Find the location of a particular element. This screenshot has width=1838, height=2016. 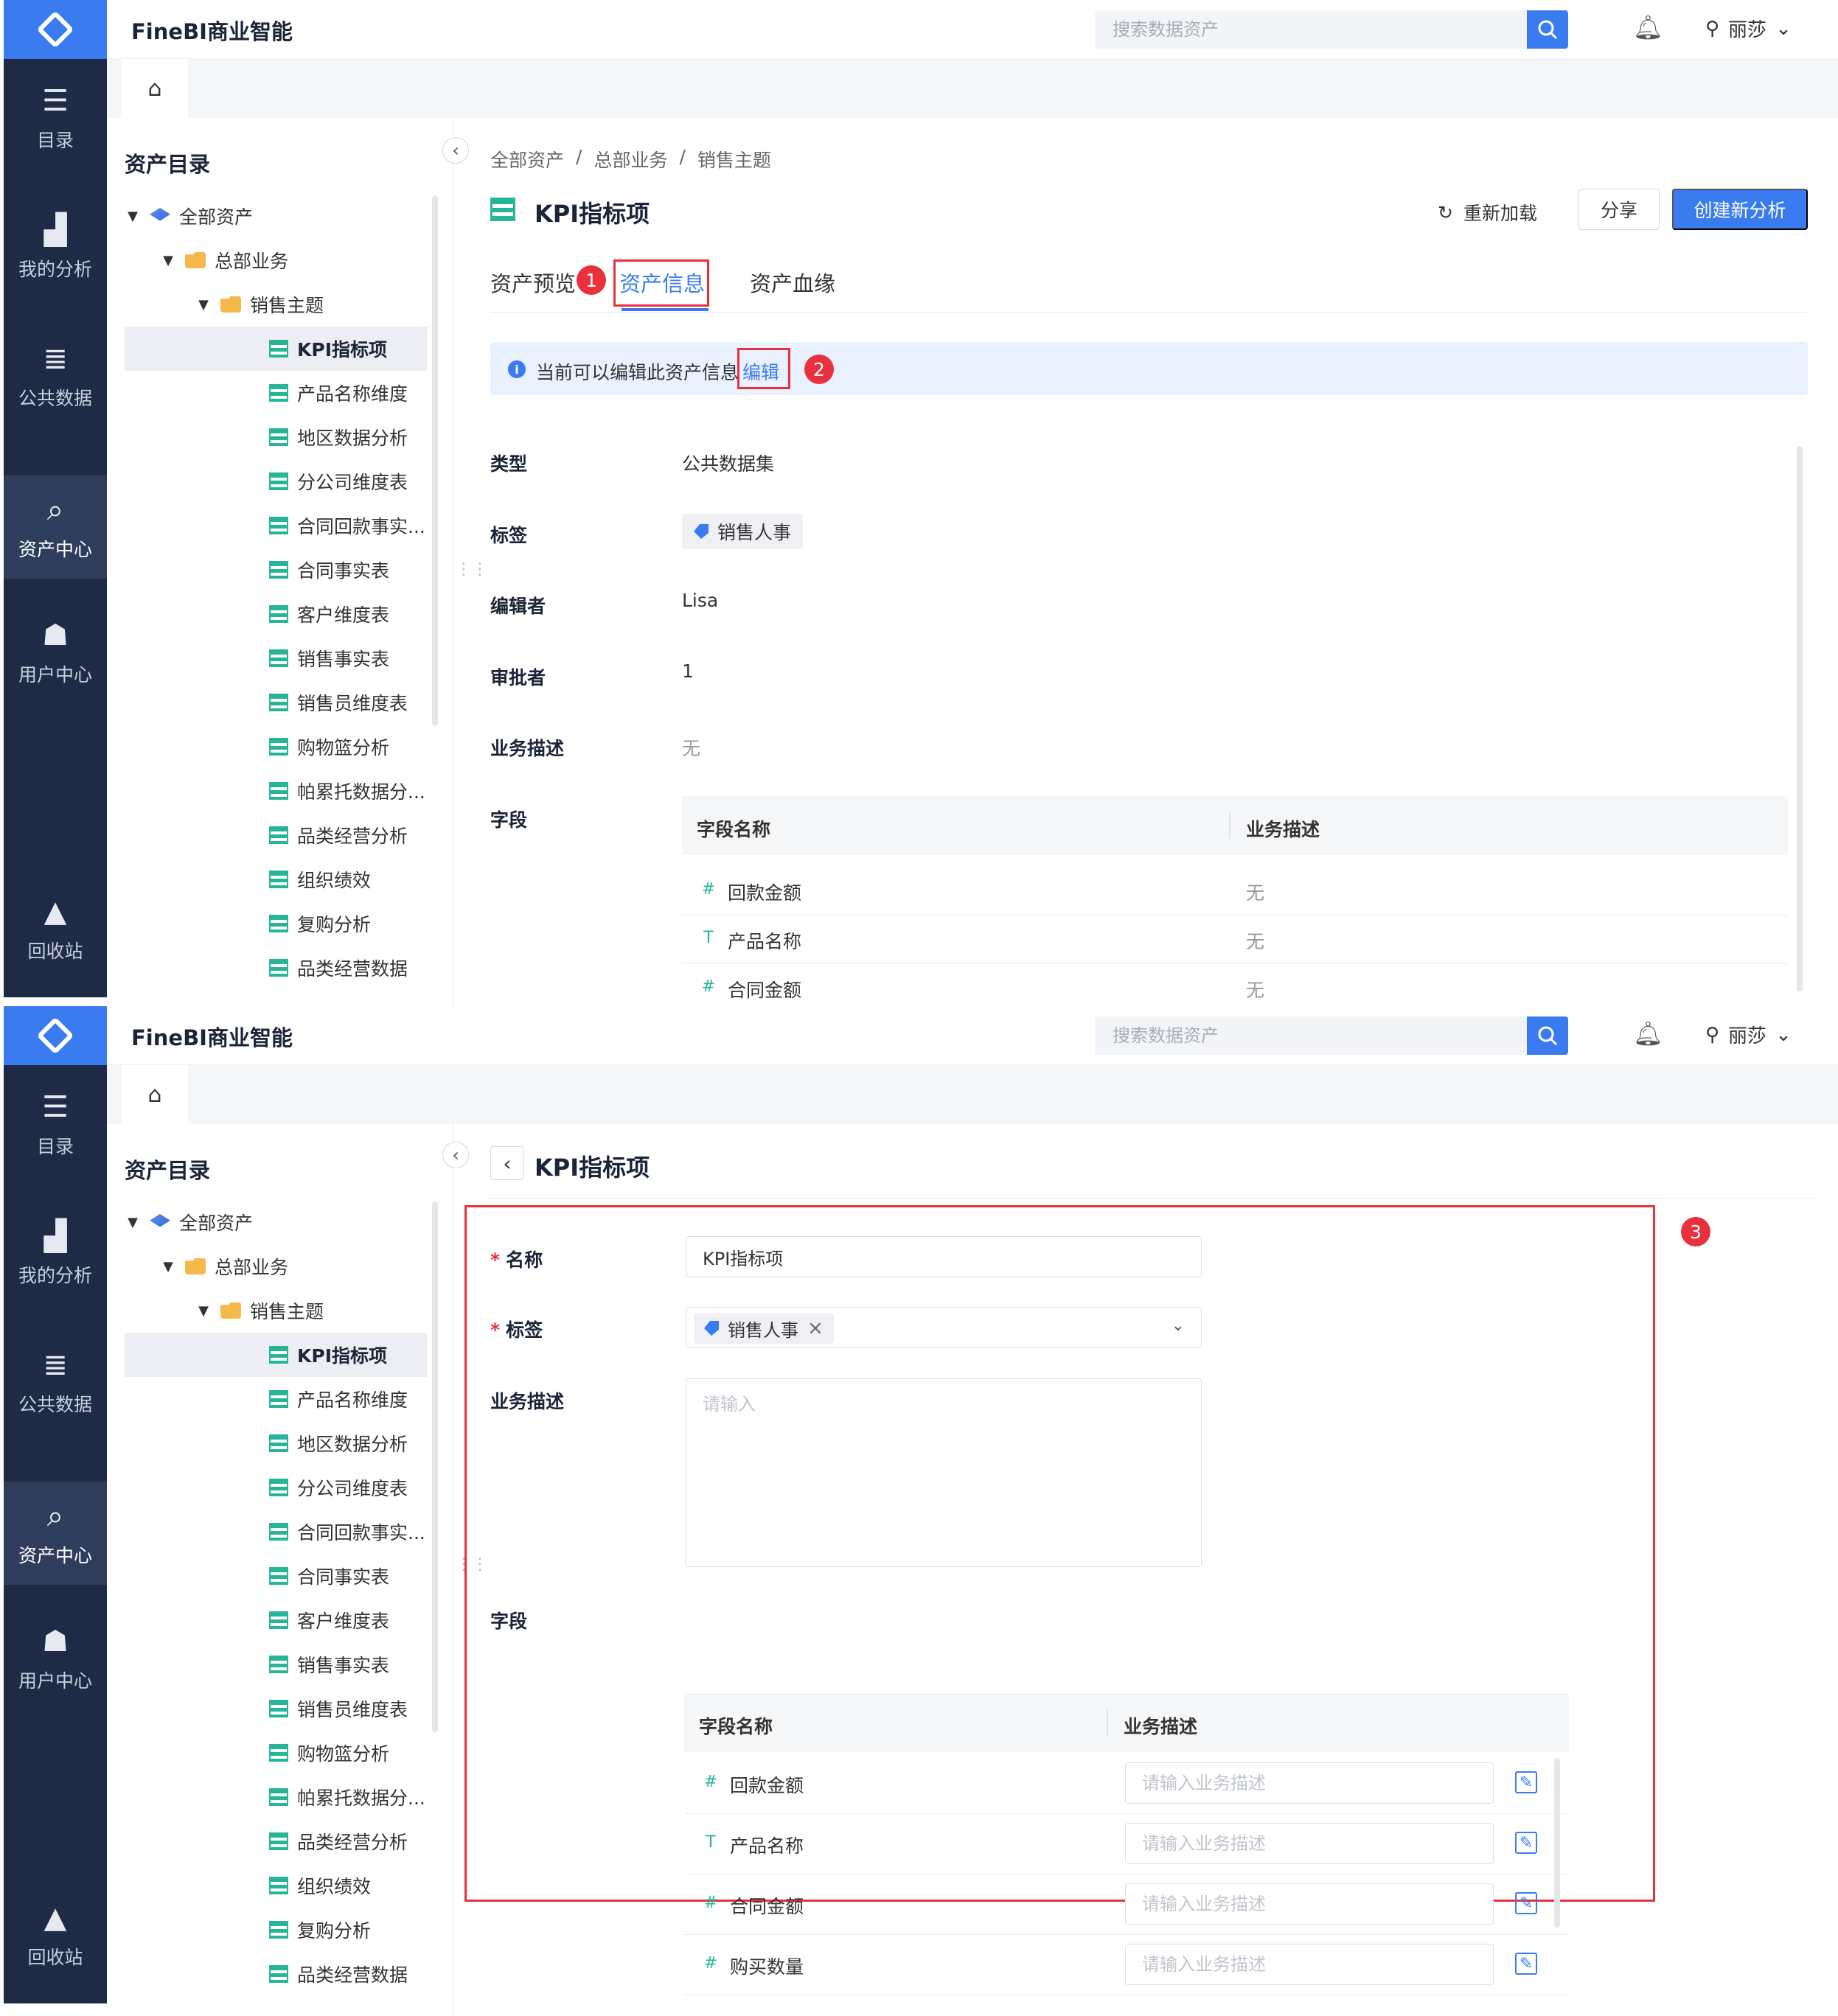

share-button: 分享 is located at coordinates (1619, 209).